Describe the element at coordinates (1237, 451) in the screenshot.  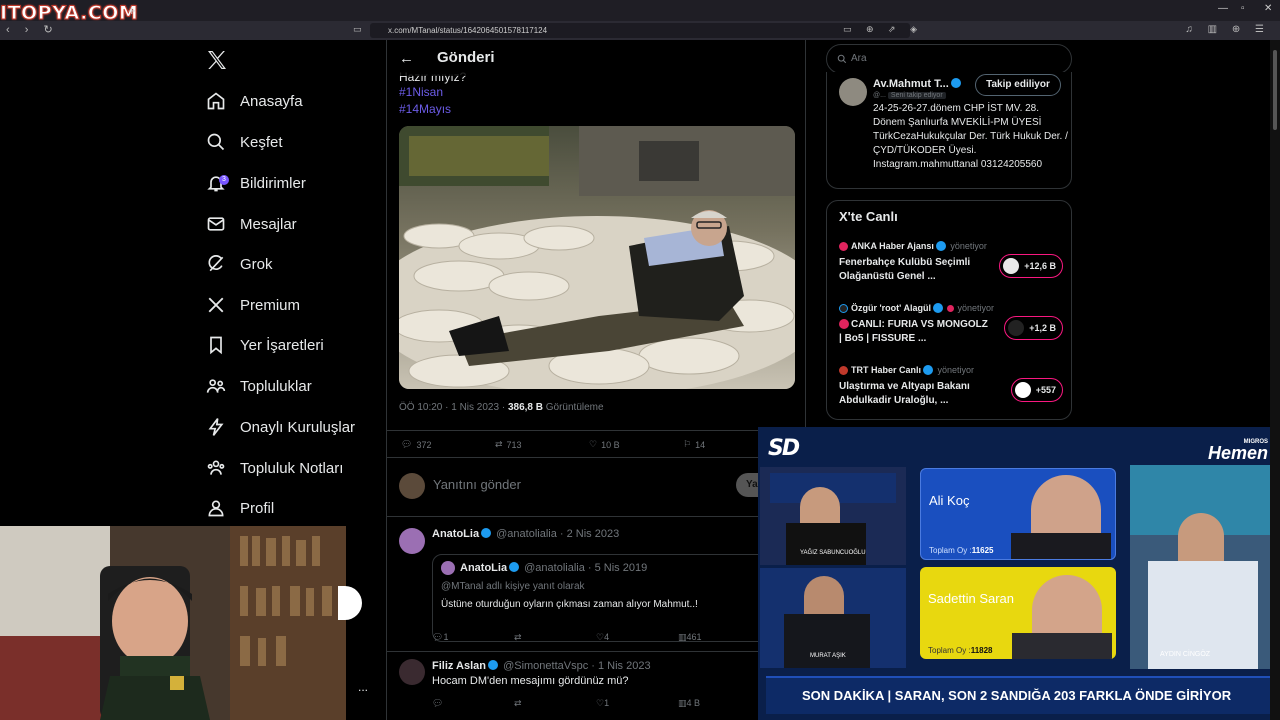
I see `sponsor-logo: MIGROS Hemen` at that location.